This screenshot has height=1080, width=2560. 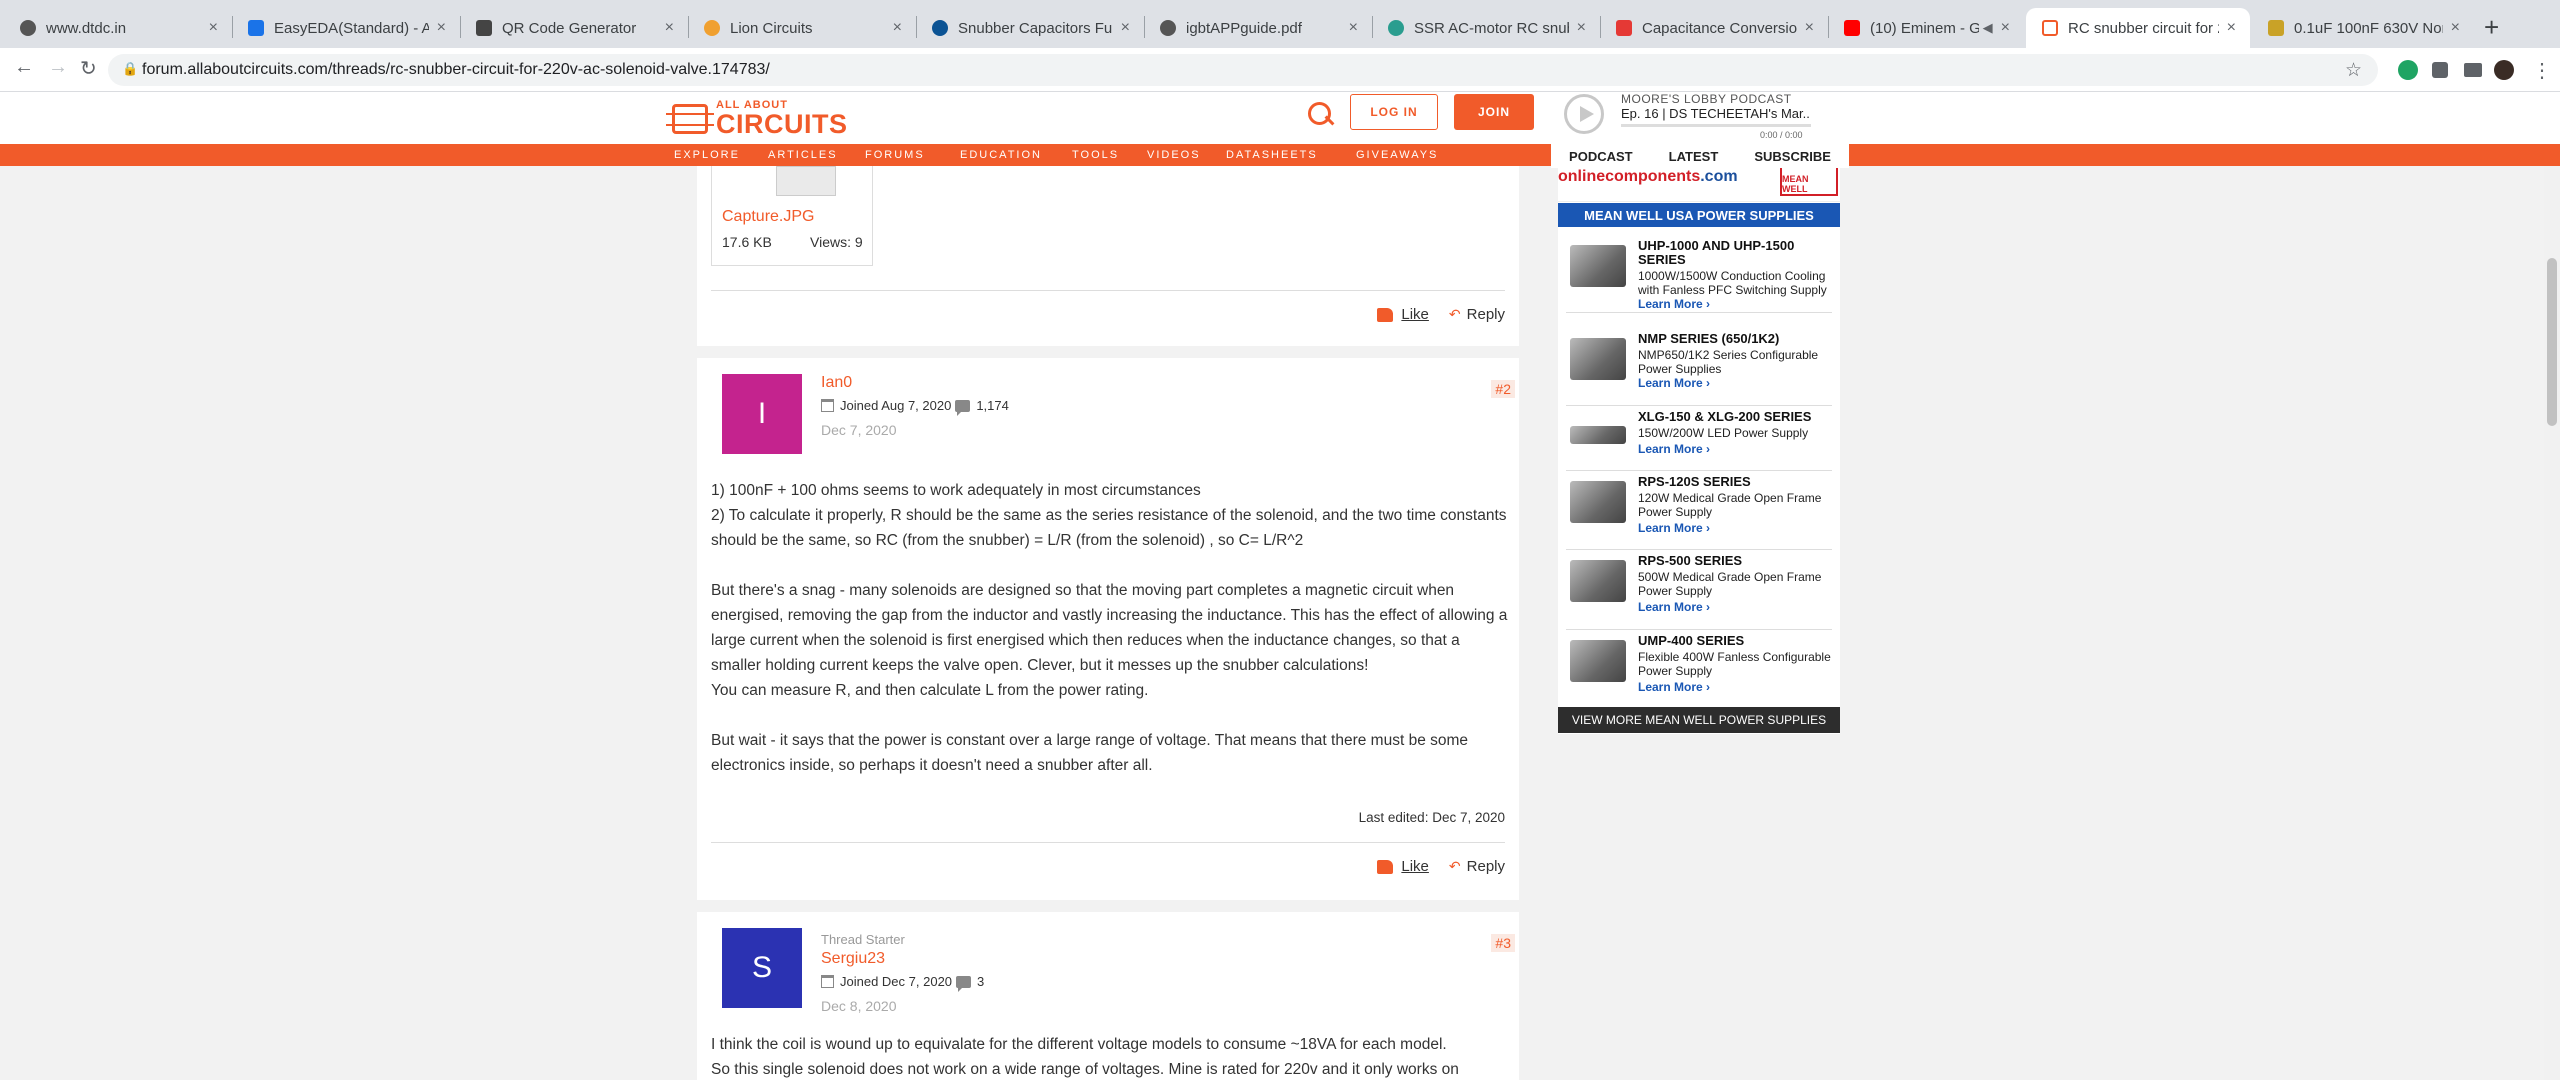 What do you see at coordinates (1714, 28) in the screenshot?
I see `browser-tab: Capacitance Conversion Cal ×` at bounding box center [1714, 28].